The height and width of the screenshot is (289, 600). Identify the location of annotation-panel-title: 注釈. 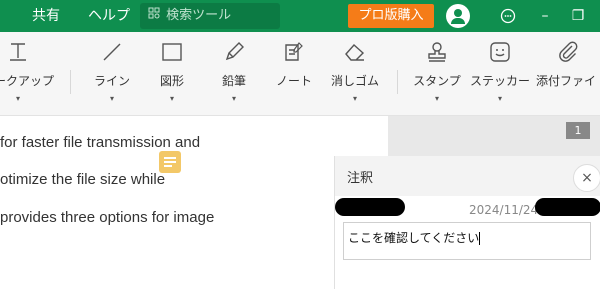
(360, 178).